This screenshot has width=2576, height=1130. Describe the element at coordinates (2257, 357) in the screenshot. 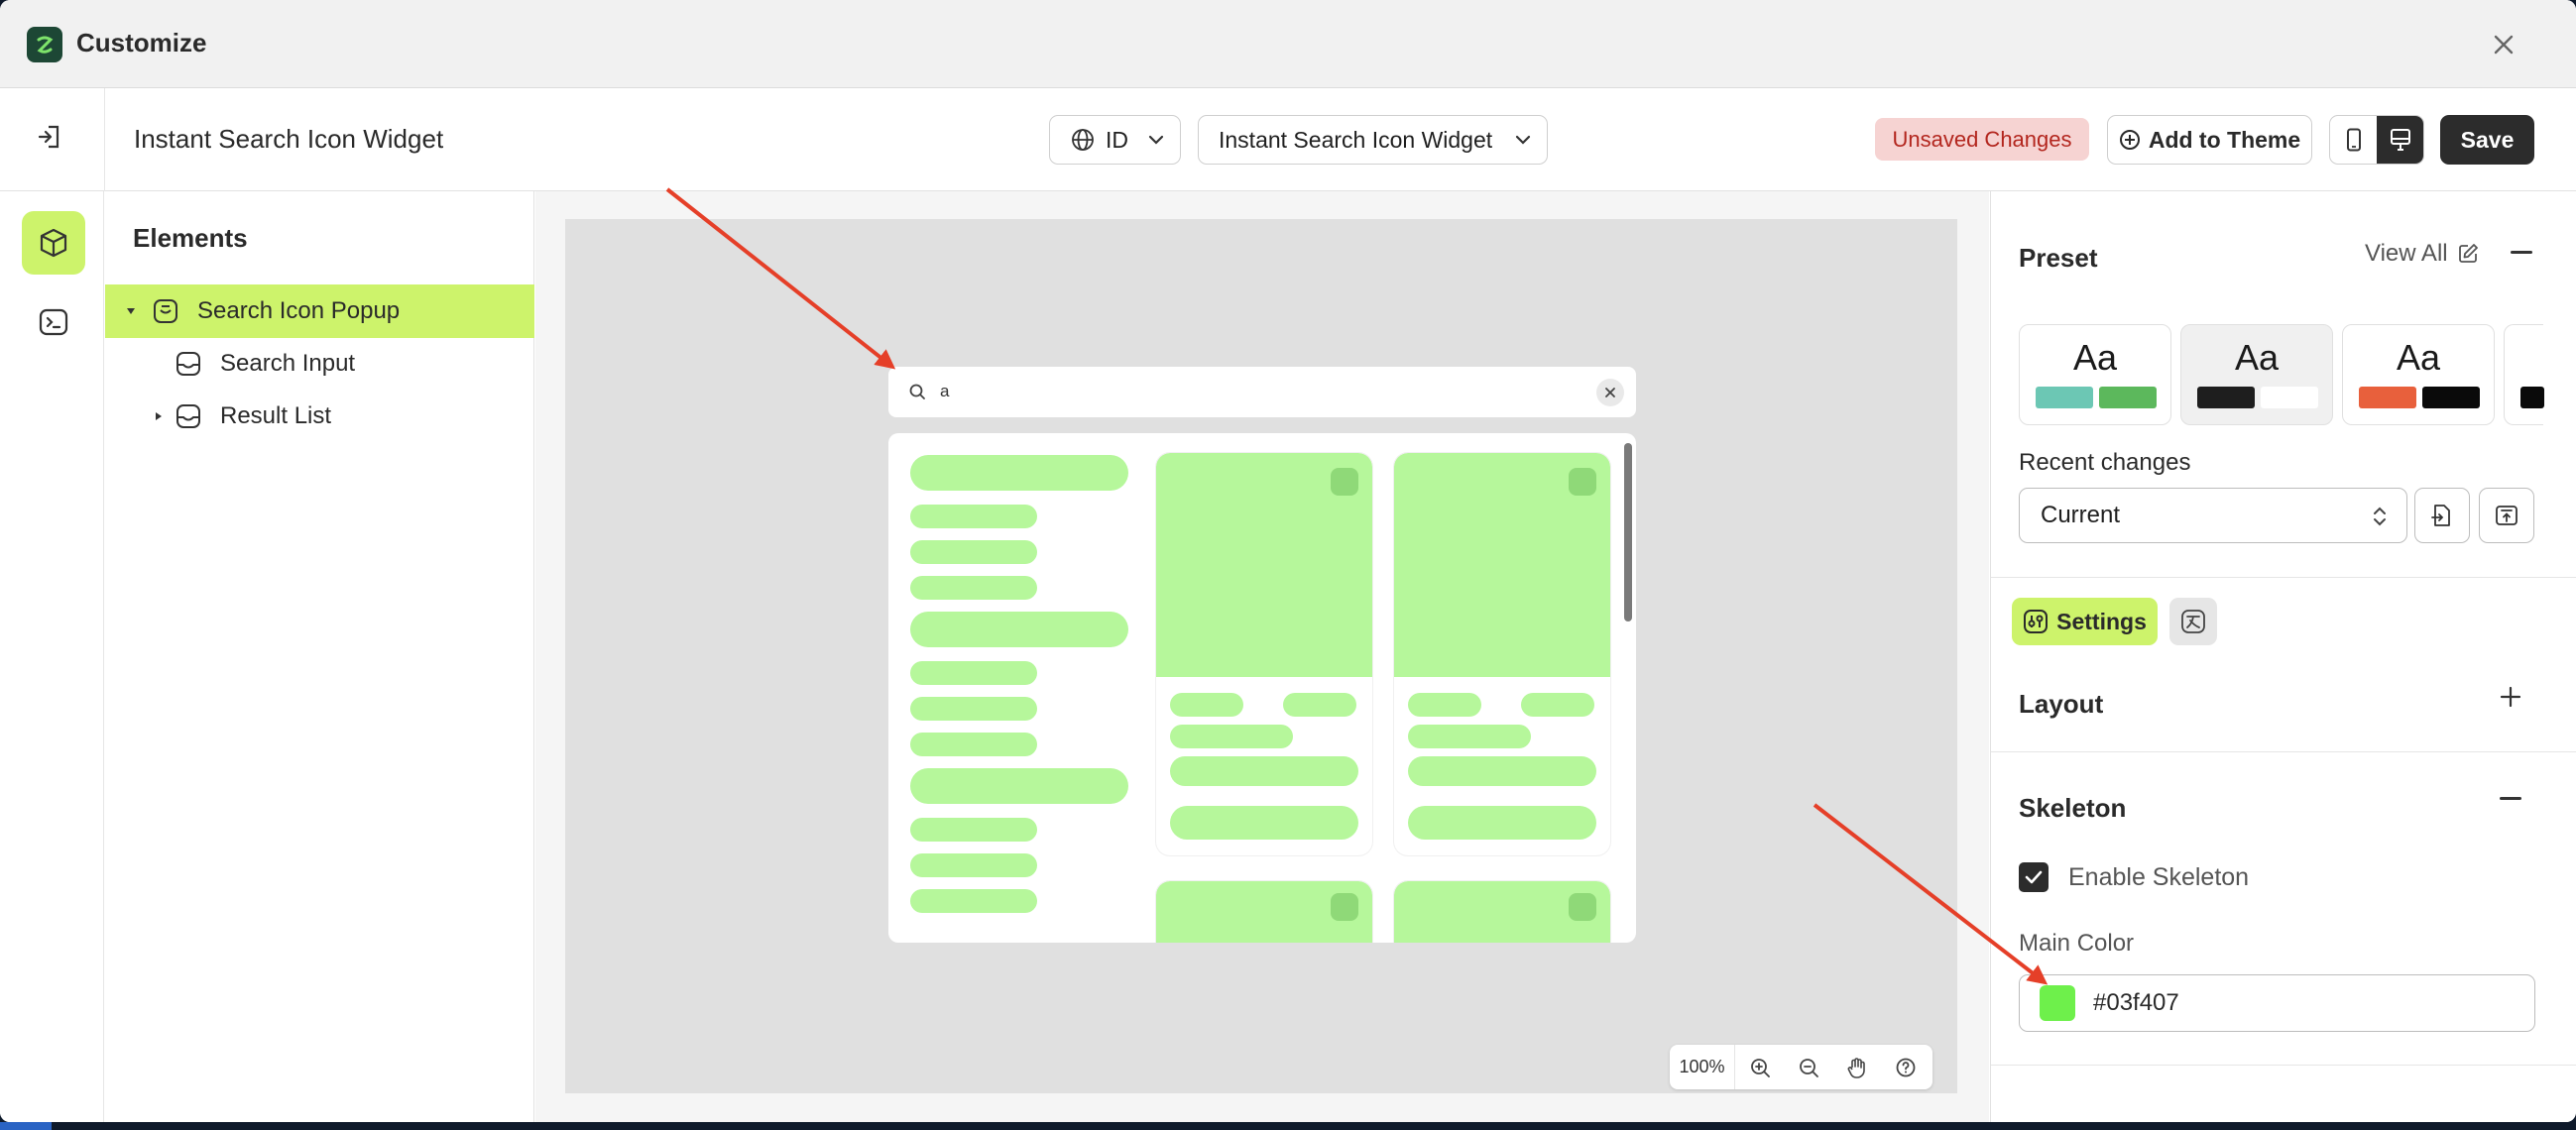

I see `preset-sample: Aa` at that location.